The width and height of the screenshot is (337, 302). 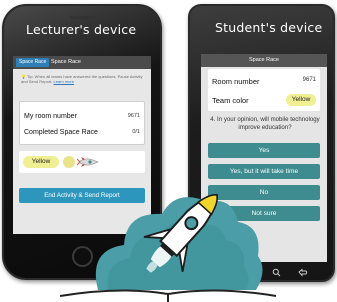 I want to click on student-room-label: Room number, so click(x=236, y=81).